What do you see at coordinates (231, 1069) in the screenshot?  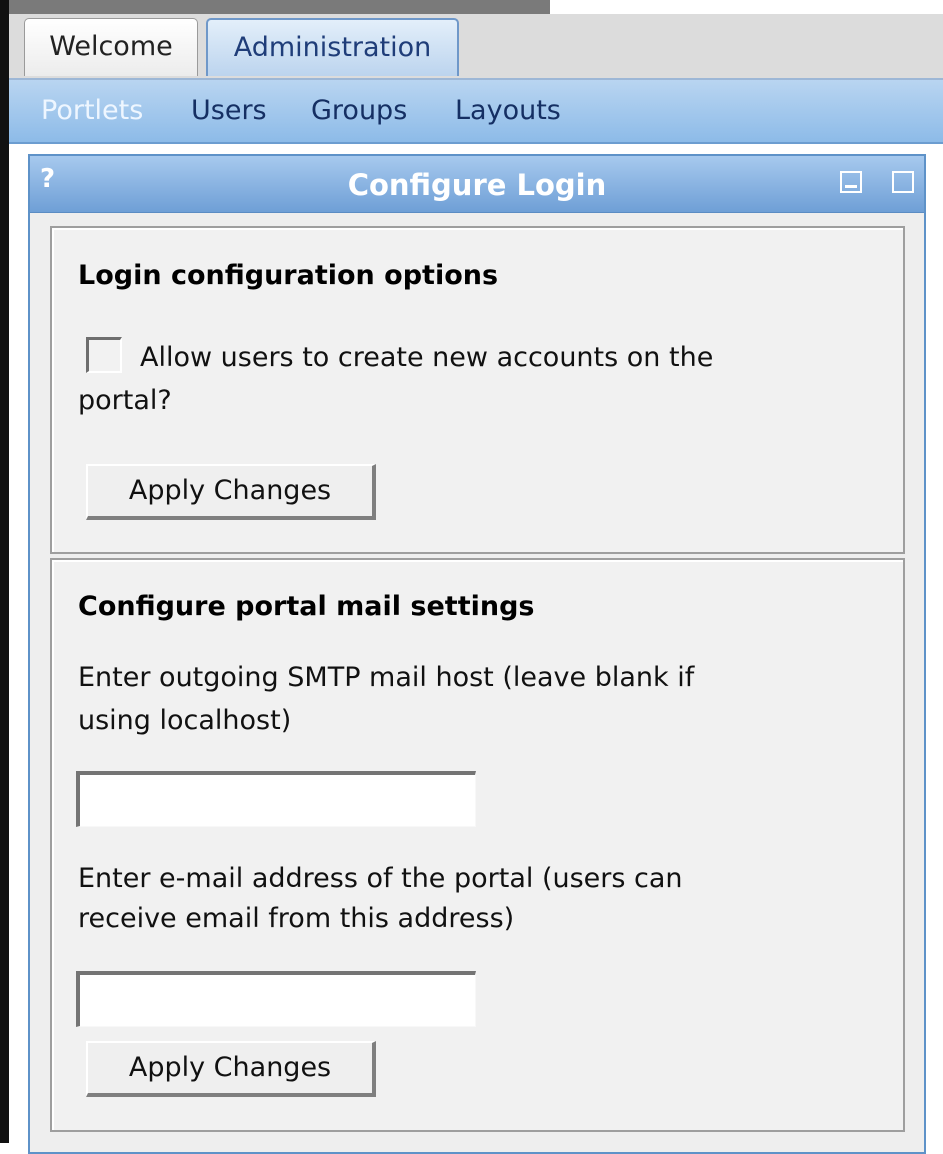 I see `apply-mail-changes-button: Apply Changes` at bounding box center [231, 1069].